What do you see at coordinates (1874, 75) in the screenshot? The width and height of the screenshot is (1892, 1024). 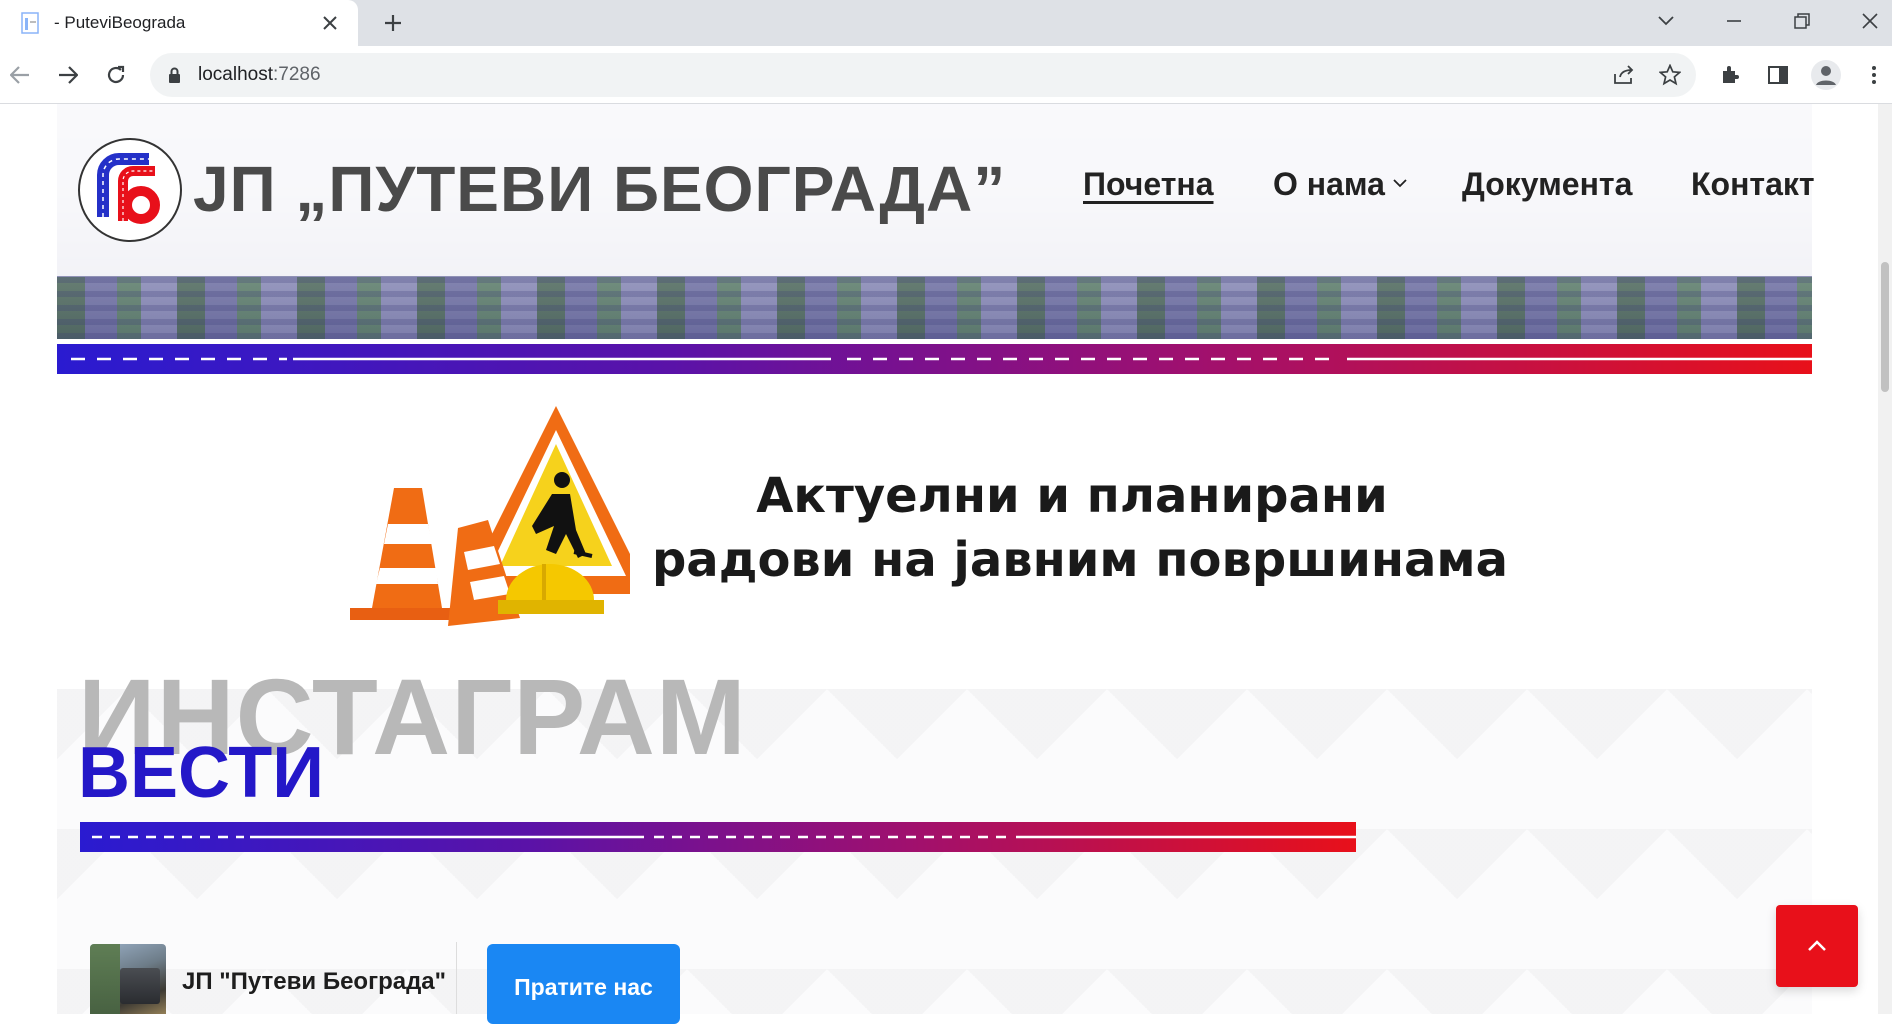 I see `more-menu-icon` at bounding box center [1874, 75].